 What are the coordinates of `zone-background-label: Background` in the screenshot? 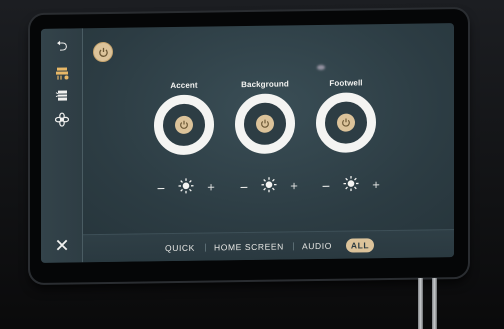 It's located at (265, 84).